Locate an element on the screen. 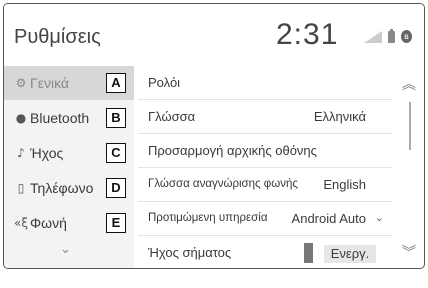 The height and width of the screenshot is (288, 428). setting-label: Προσαρμογή αρχικής οθόνης is located at coordinates (232, 150).